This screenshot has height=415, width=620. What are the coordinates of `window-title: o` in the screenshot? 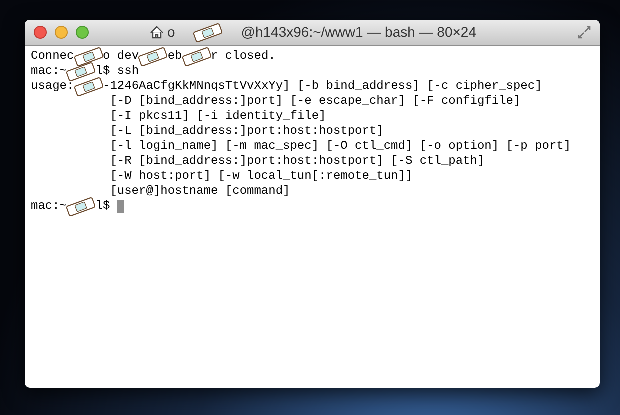 It's located at (171, 32).